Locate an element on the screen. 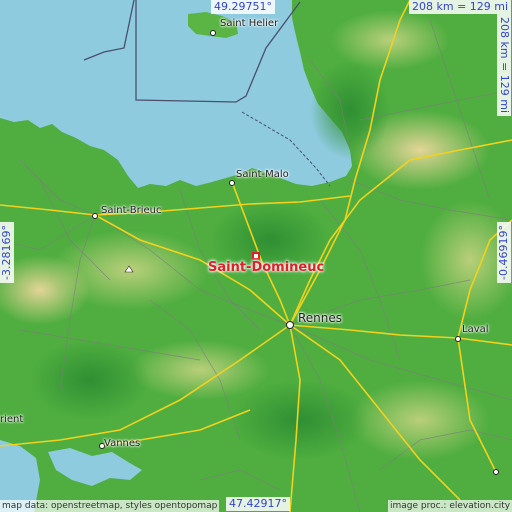  horizontal-scale-label: 208 km = 129 mi is located at coordinates (460, 7).